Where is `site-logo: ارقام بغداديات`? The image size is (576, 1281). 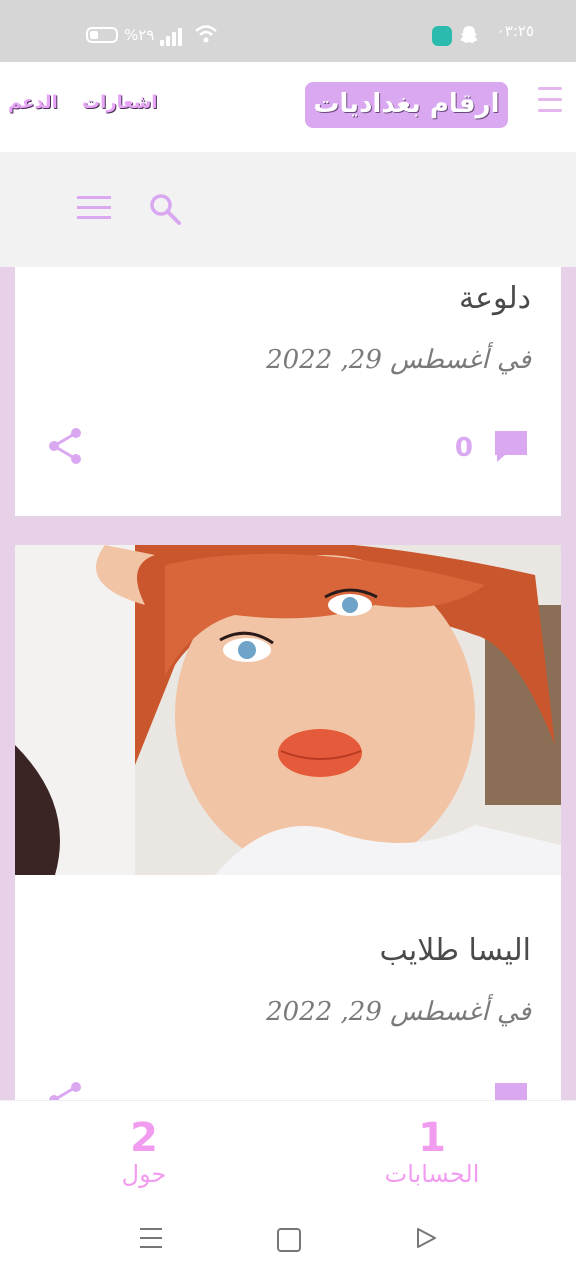
site-logo: ارقام بغداديات is located at coordinates (406, 105).